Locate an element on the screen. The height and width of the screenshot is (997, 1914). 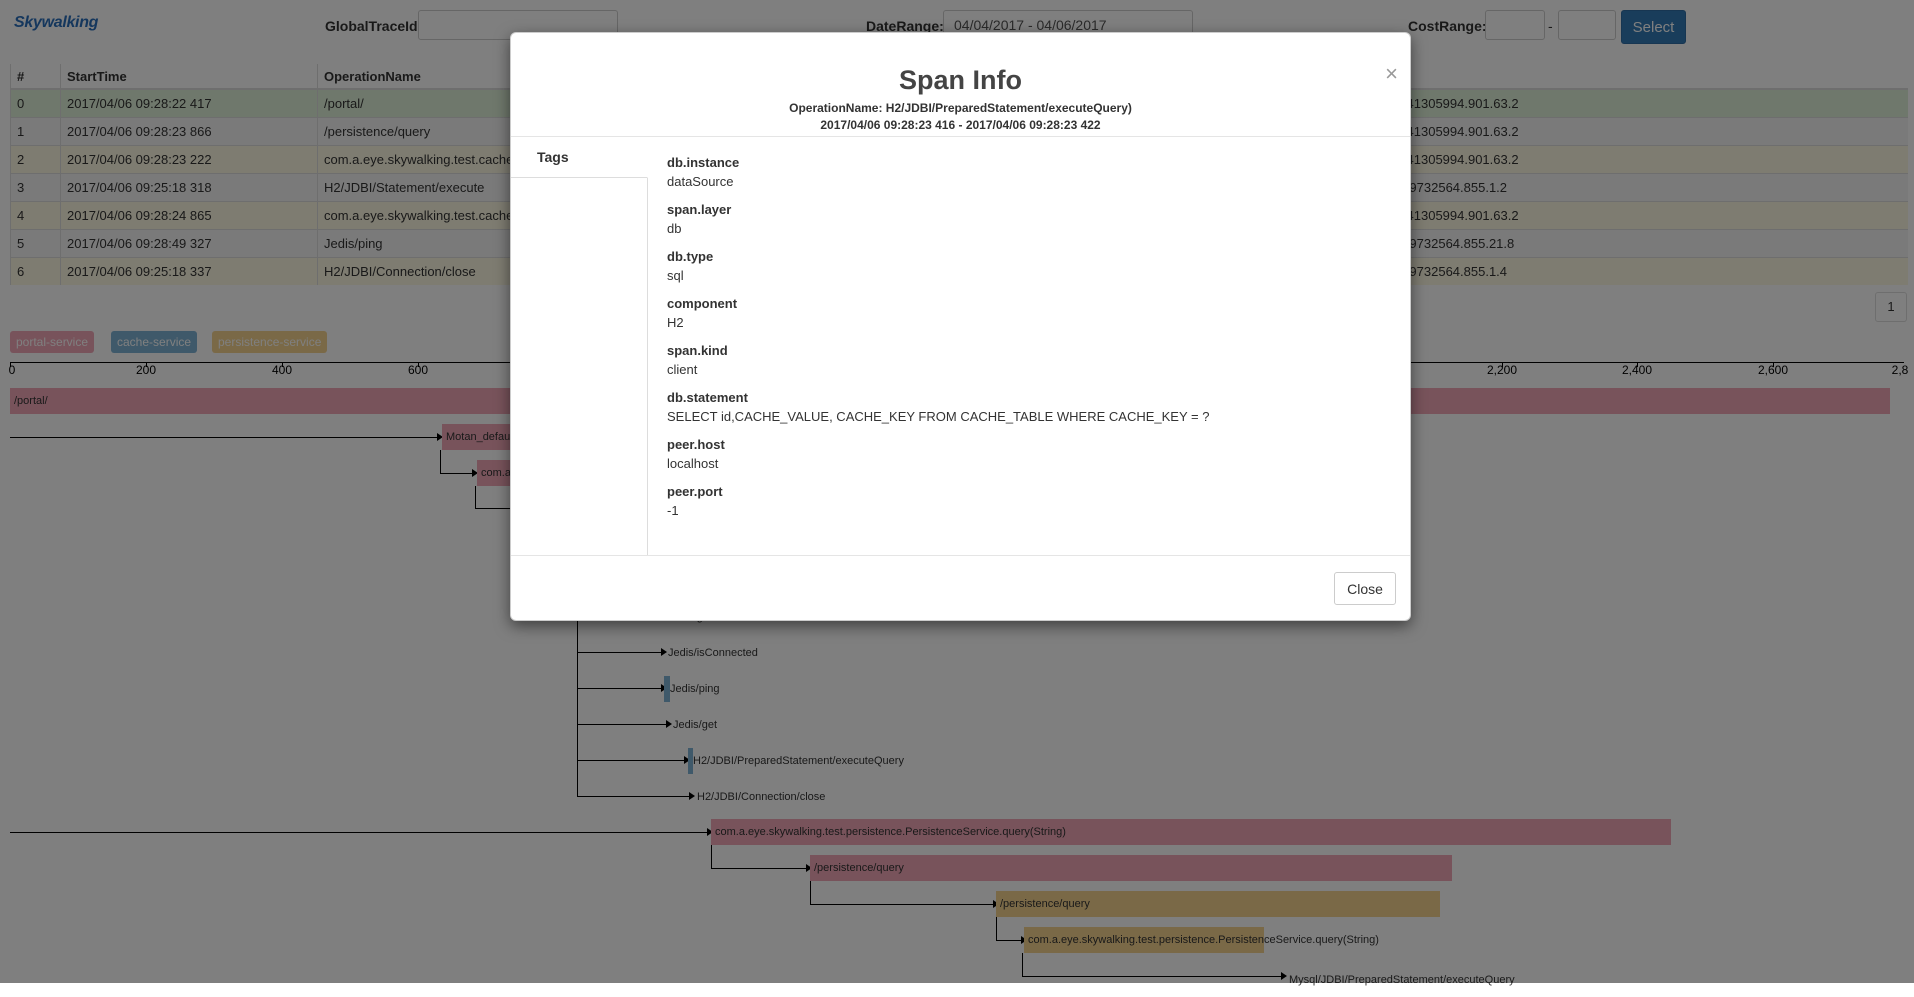
tag-item: span.layer db is located at coordinates (1027, 225).